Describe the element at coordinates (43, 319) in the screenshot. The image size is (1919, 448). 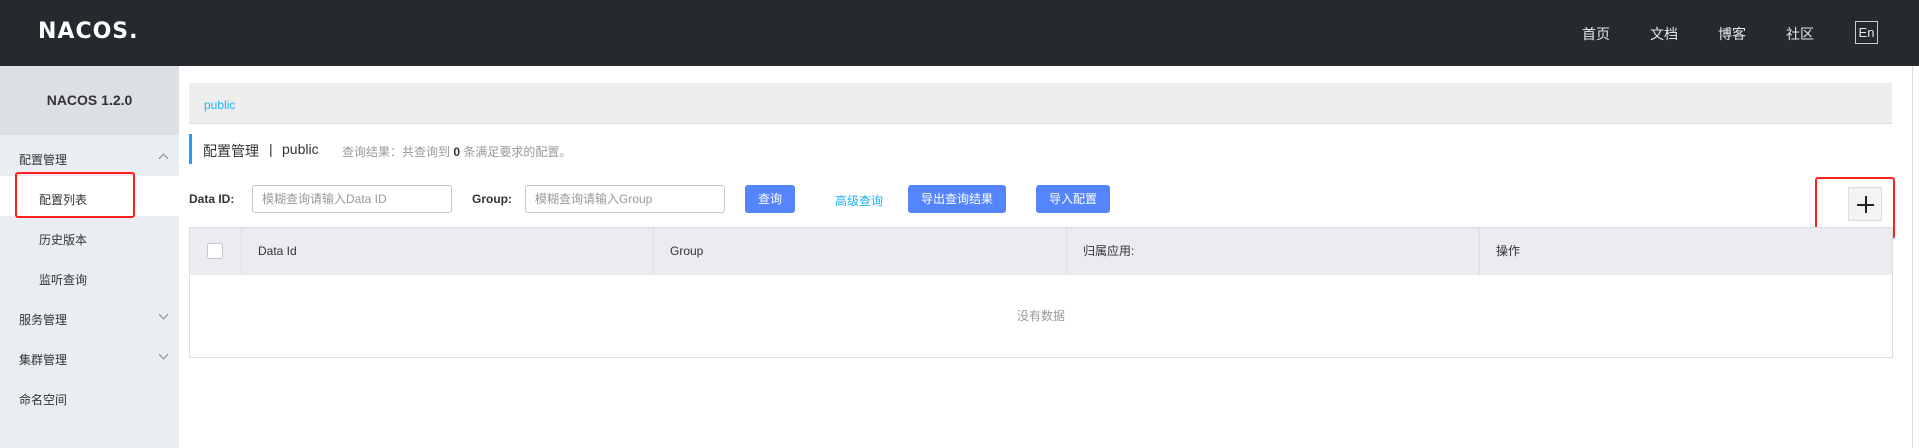
I see `menu-service-management: 服务管理` at that location.